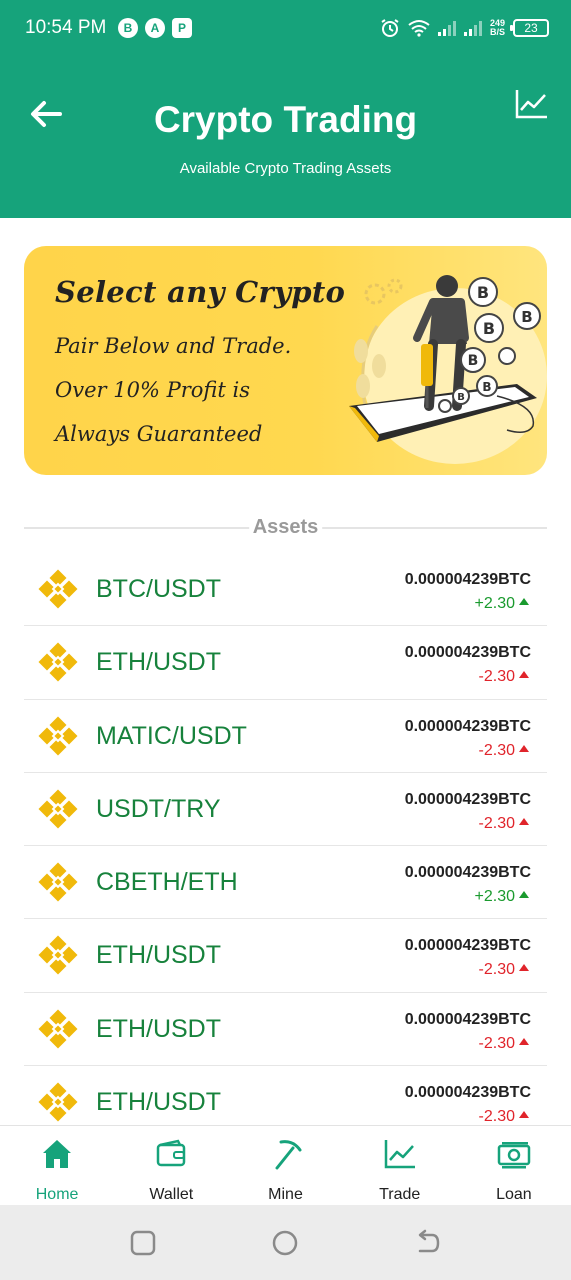 The height and width of the screenshot is (1280, 571). Describe the element at coordinates (57, 1154) in the screenshot. I see `home-icon` at that location.